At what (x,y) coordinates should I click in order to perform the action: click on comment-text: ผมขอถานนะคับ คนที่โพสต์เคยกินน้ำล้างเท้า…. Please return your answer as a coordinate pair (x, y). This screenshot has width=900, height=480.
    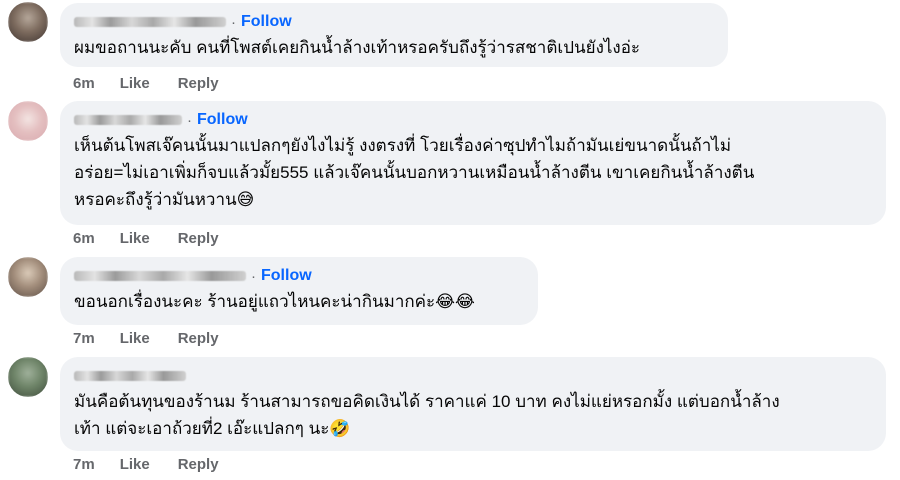
    Looking at the image, I should click on (357, 47).